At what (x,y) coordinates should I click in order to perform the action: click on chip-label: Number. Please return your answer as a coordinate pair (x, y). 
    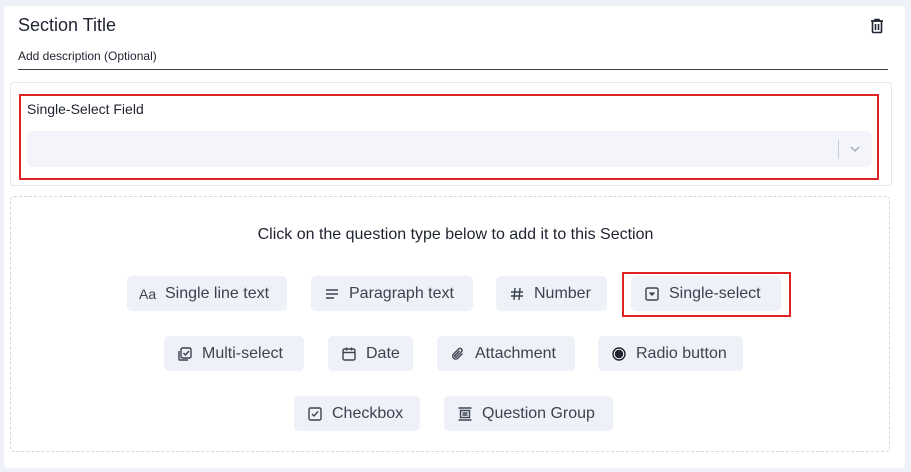
    Looking at the image, I should click on (562, 293).